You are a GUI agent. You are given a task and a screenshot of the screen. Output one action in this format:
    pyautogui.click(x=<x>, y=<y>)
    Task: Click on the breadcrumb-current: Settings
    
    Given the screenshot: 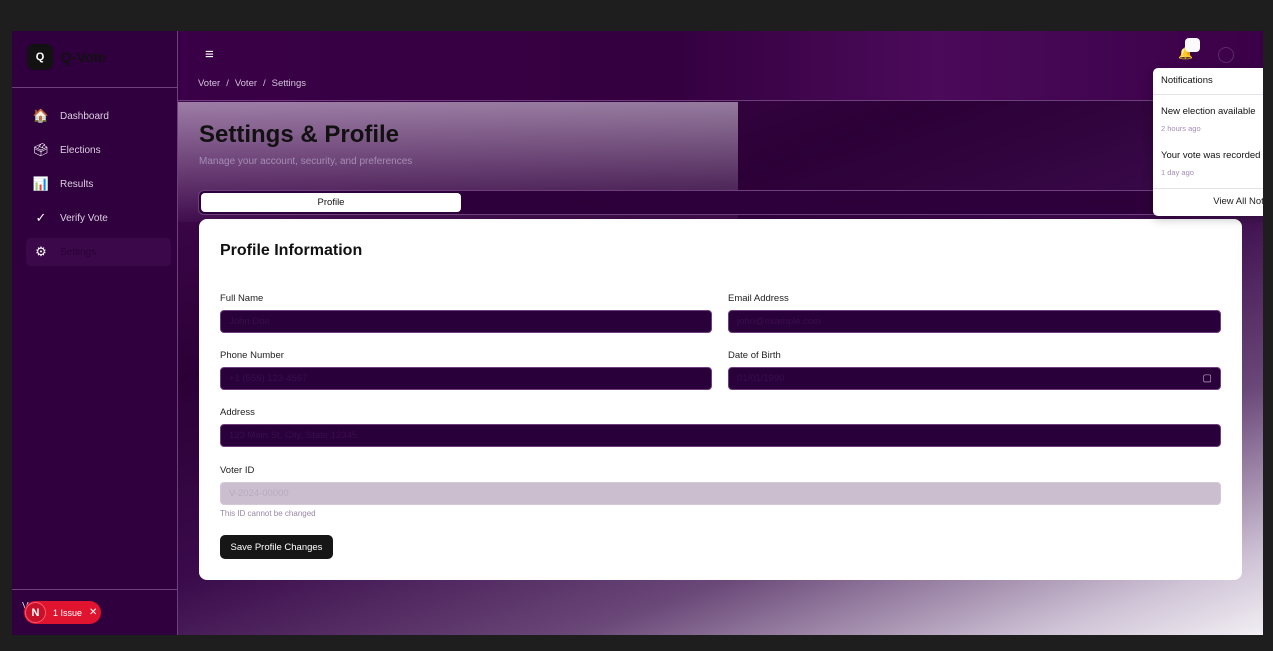 What is the action you would take?
    pyautogui.click(x=288, y=83)
    